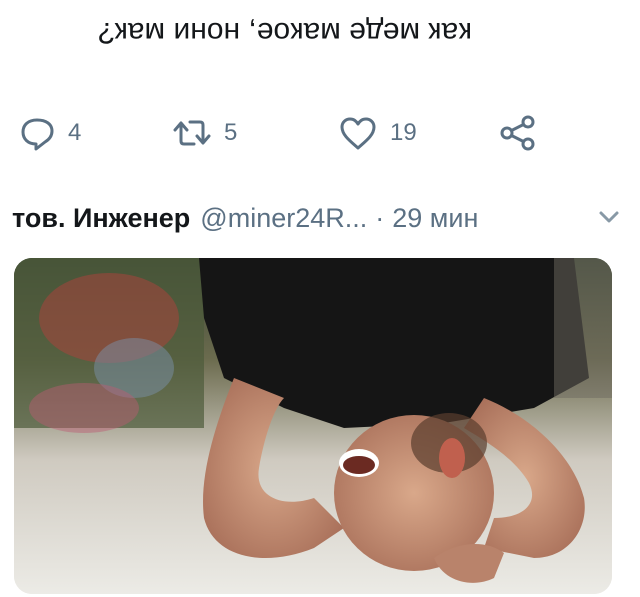  I want to click on share-button, so click(518, 133).